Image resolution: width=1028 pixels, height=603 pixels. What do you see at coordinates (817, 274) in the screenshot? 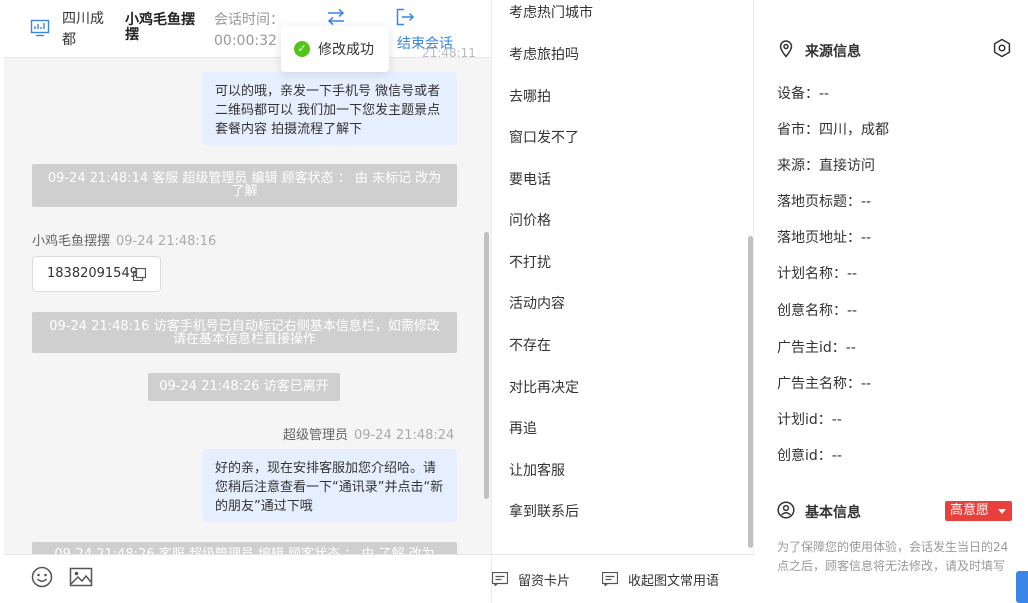
I see `info-plan-name: 计划名称：--` at bounding box center [817, 274].